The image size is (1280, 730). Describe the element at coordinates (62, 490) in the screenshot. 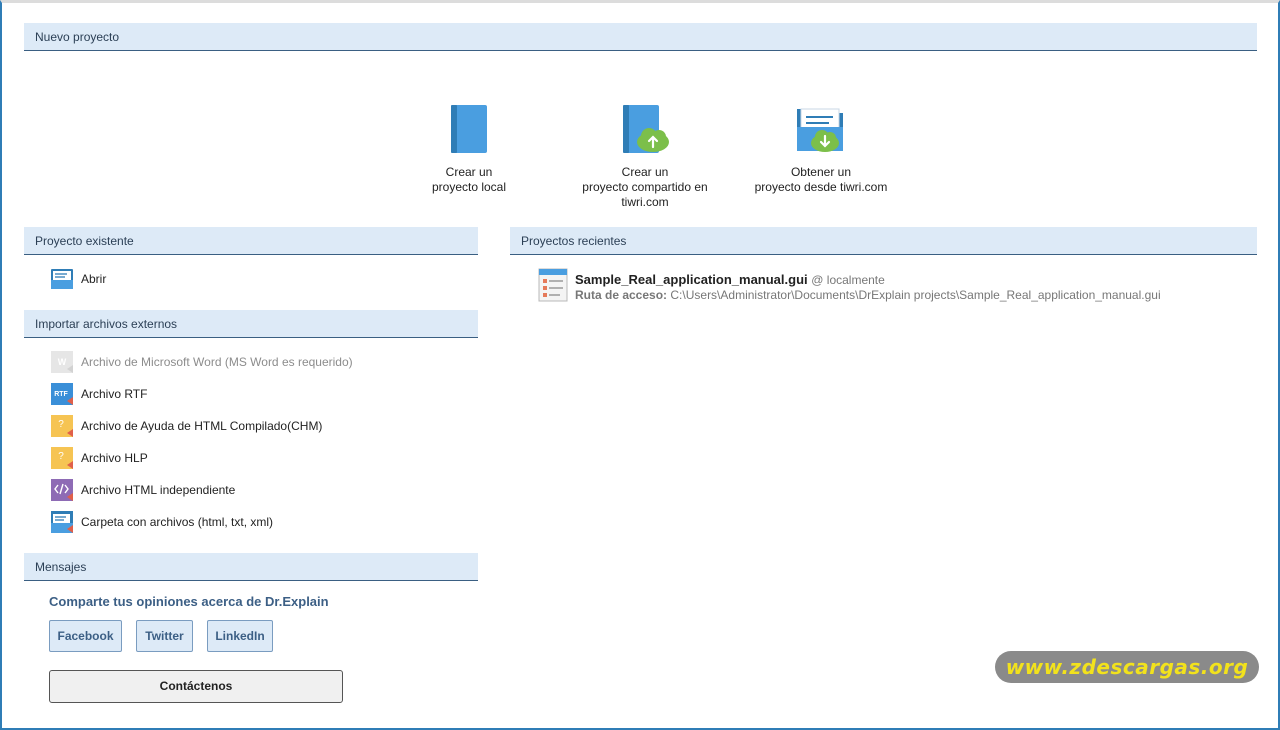

I see `html-icon` at that location.